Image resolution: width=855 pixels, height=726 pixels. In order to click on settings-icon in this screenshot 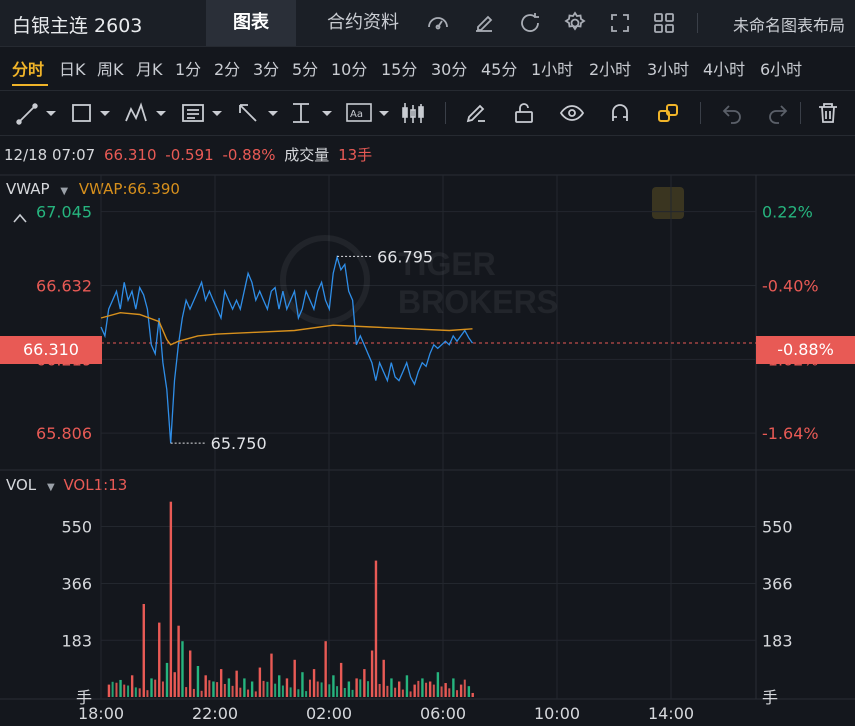, I will do `click(575, 23)`.